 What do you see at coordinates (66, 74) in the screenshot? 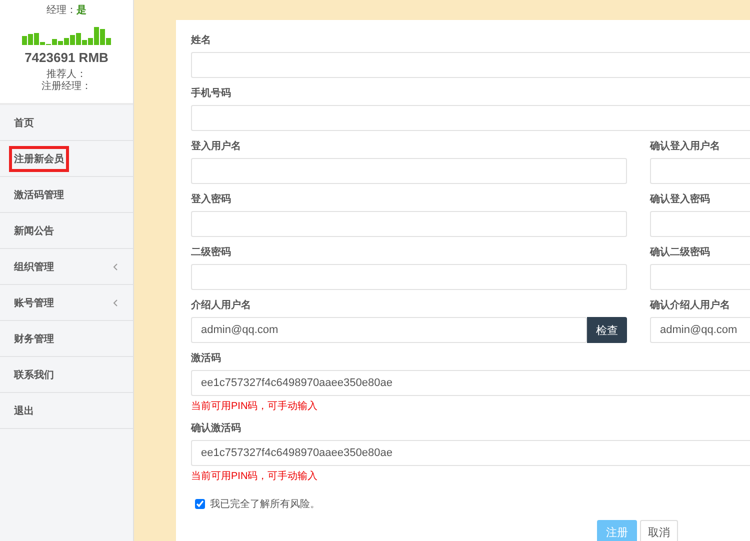
I see `referrer-label: 推荐人：` at bounding box center [66, 74].